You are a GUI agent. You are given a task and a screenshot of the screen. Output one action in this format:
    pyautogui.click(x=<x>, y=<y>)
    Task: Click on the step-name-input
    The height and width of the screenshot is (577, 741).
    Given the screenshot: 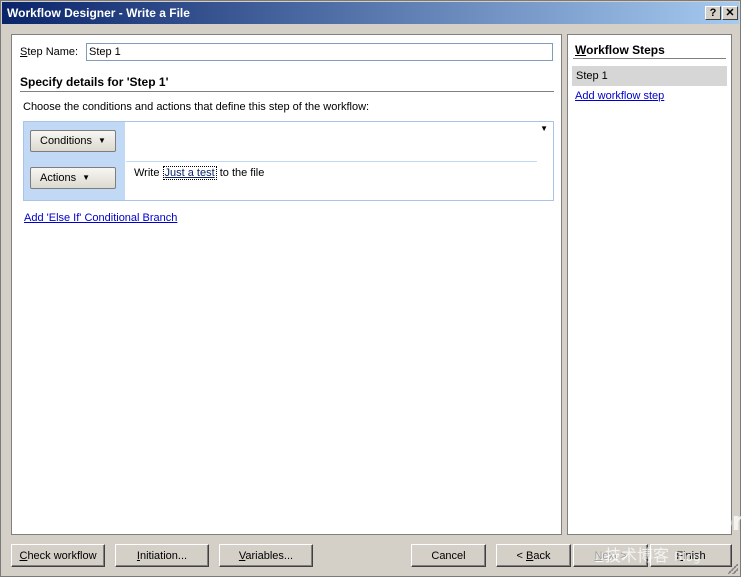 What is the action you would take?
    pyautogui.click(x=319, y=52)
    